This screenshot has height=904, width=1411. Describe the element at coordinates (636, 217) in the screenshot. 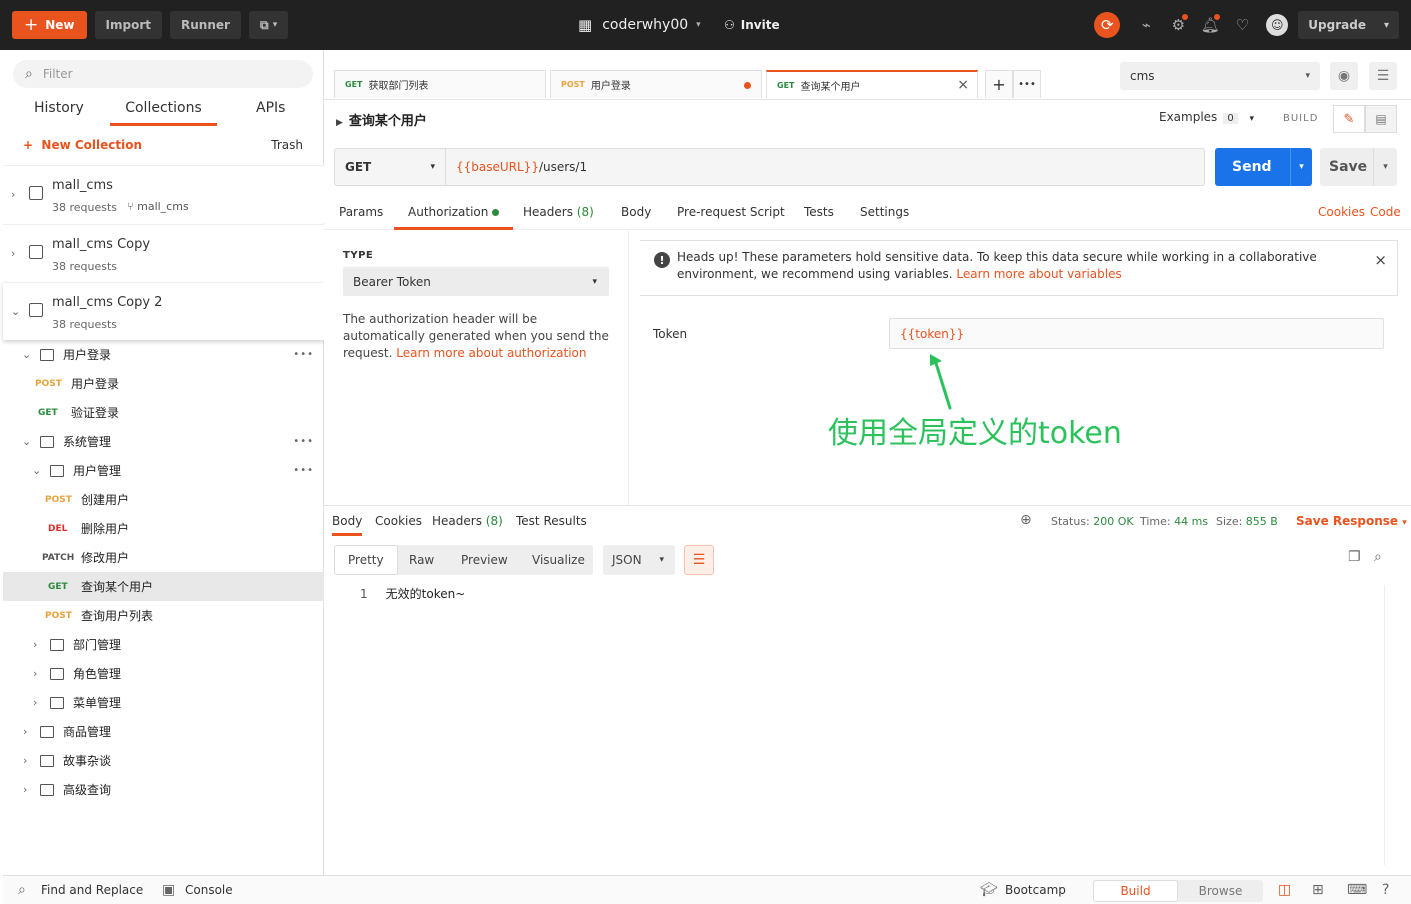

I see `tab-body: Body` at that location.